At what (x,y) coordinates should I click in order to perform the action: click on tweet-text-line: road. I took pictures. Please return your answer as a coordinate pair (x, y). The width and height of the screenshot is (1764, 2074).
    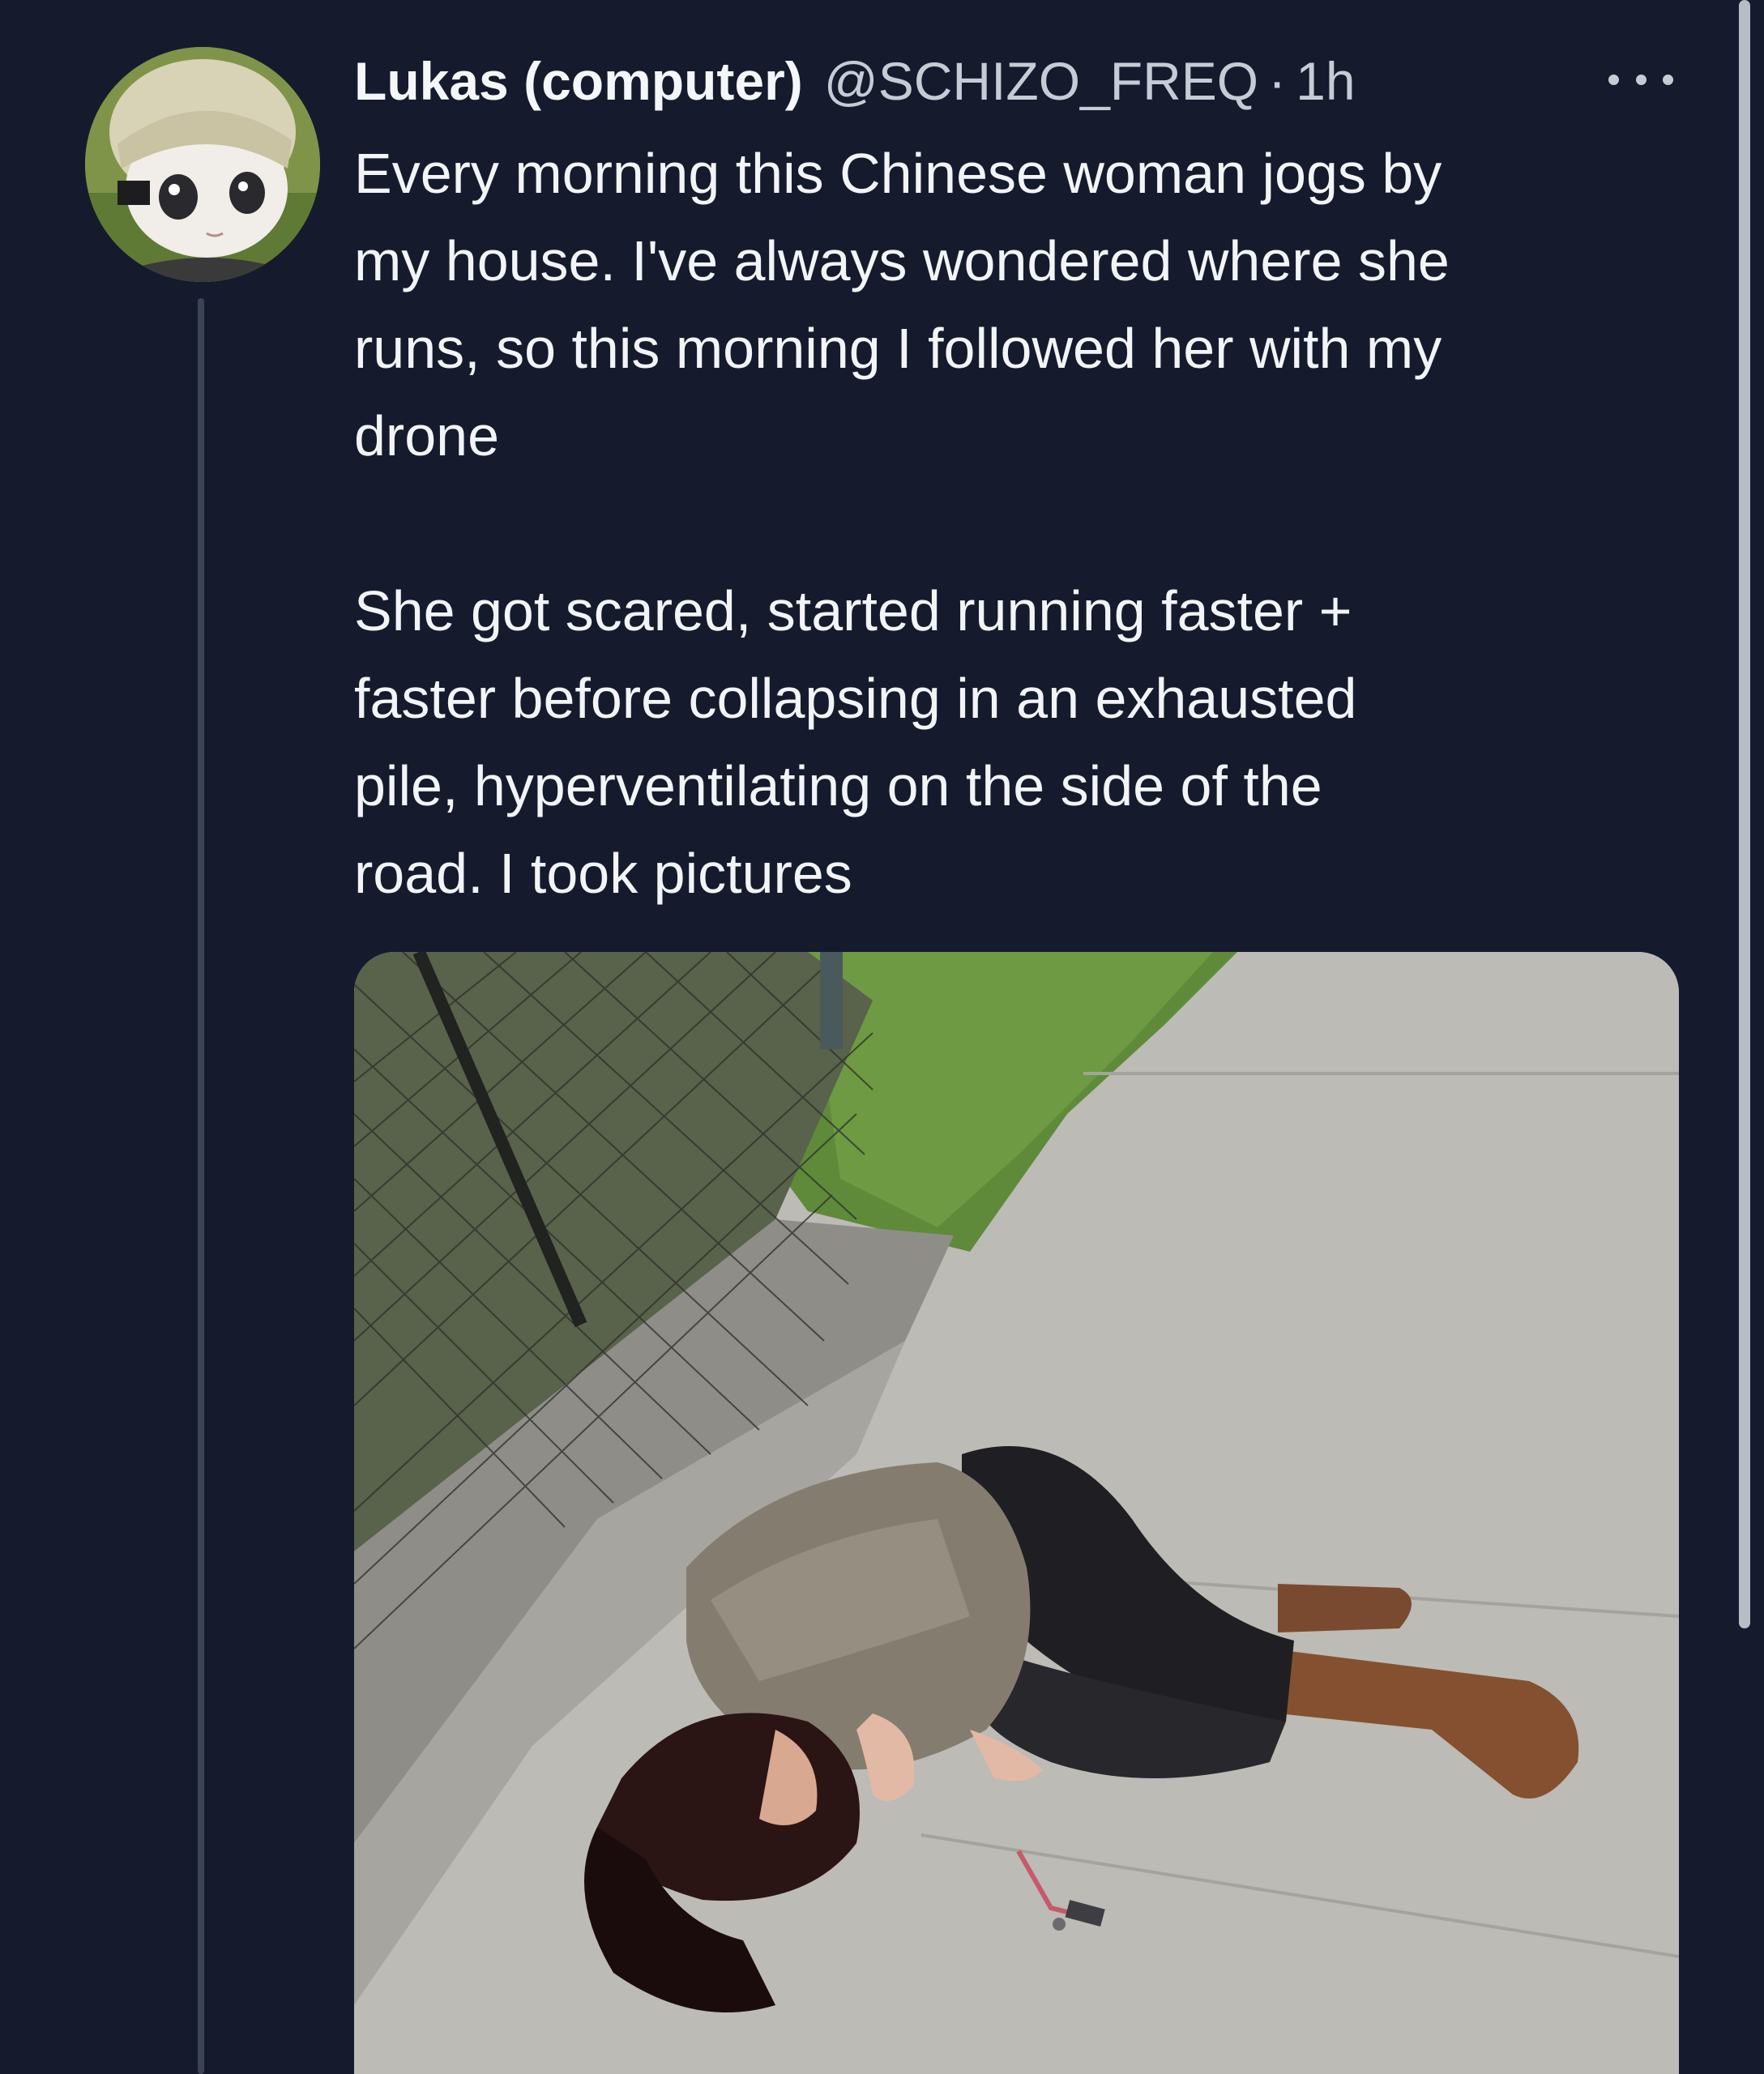
    Looking at the image, I should click on (603, 874).